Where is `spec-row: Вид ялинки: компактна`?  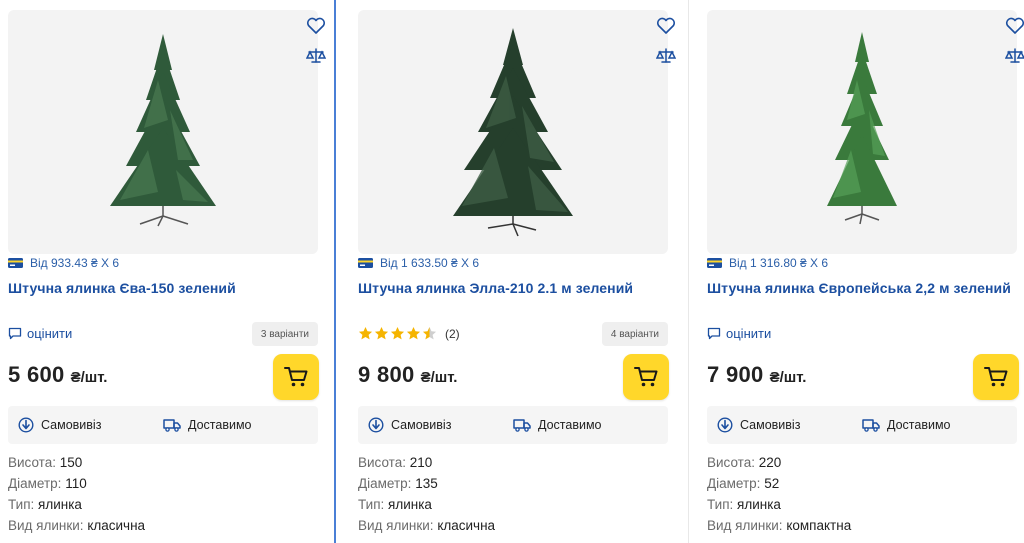 spec-row: Вид ялинки: компактна is located at coordinates (779, 525).